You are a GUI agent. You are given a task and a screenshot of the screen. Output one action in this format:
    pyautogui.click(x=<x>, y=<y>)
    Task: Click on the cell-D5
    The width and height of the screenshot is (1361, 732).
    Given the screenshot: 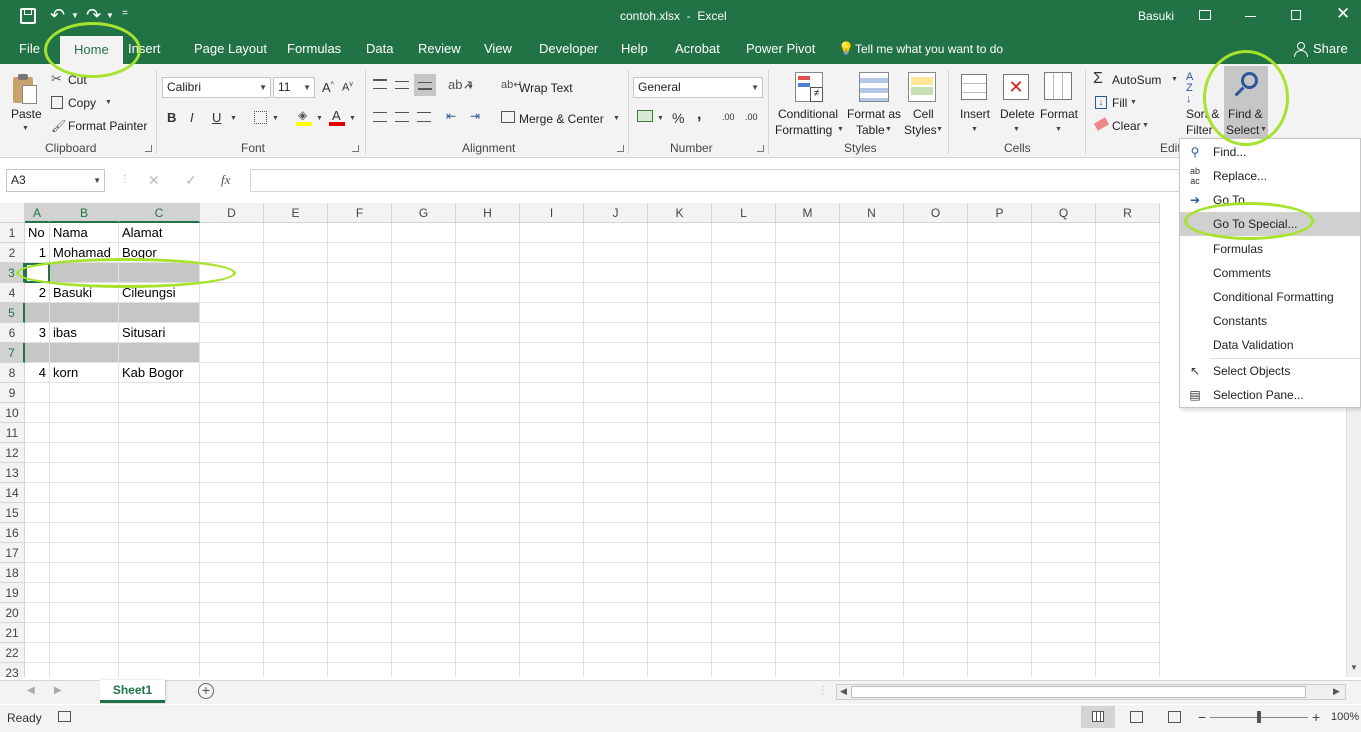 What is the action you would take?
    pyautogui.click(x=232, y=313)
    